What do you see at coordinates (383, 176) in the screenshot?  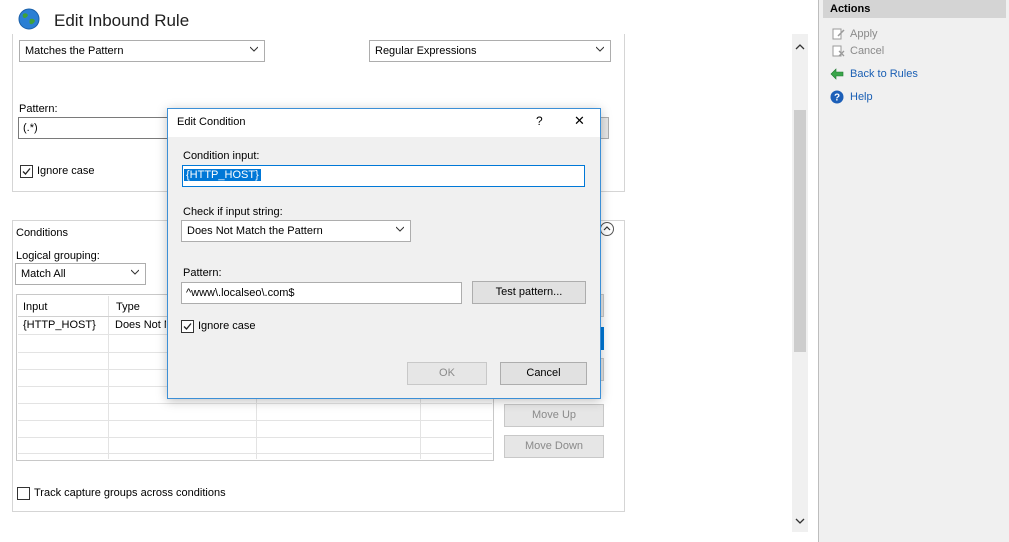 I see `condition-input-field: {HTTP_HOST}` at bounding box center [383, 176].